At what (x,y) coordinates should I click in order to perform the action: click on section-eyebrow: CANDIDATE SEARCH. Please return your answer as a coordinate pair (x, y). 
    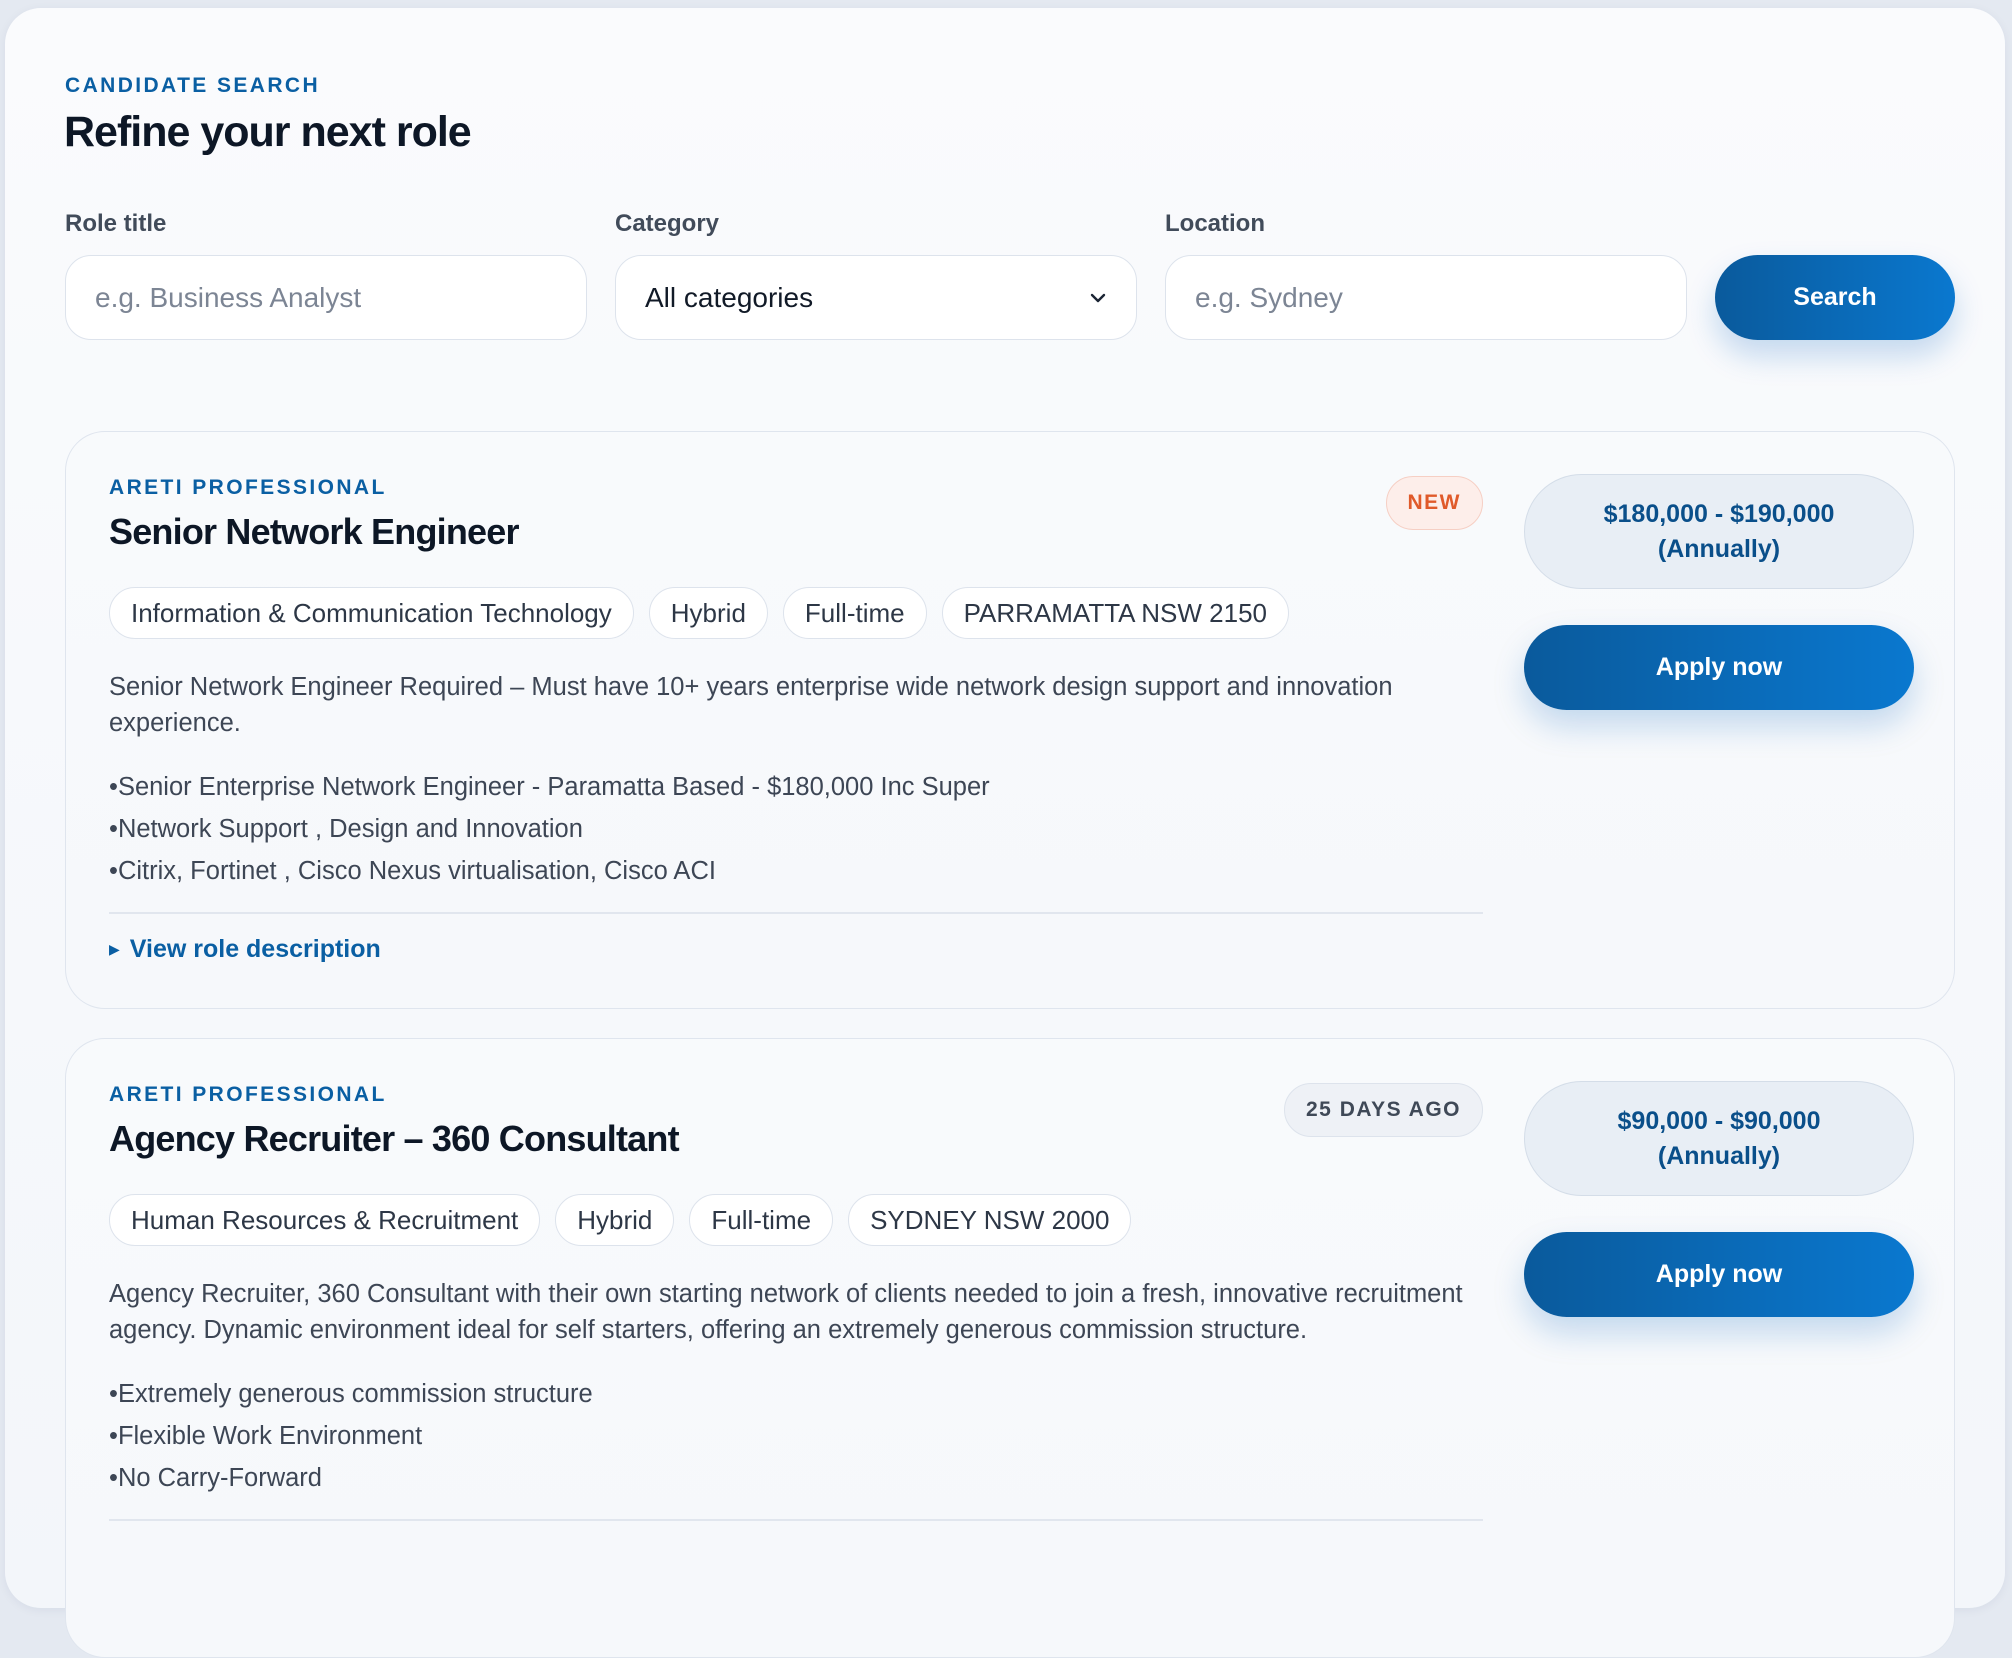
    Looking at the image, I should click on (193, 85).